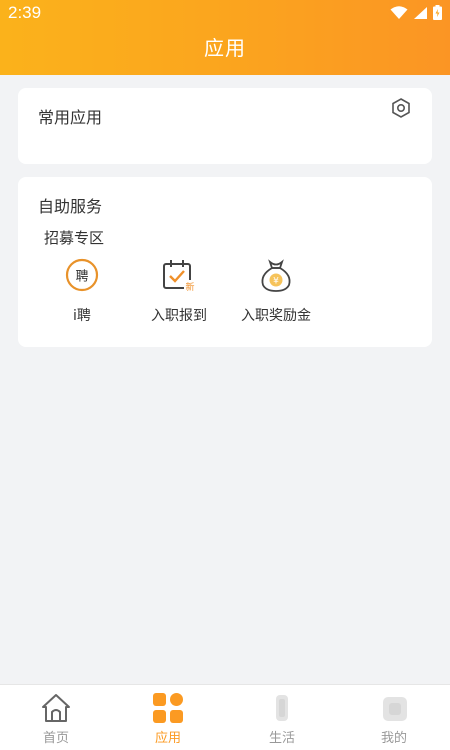 This screenshot has height=750, width=450. Describe the element at coordinates (55, 738) in the screenshot. I see `tab-label: 首页` at that location.